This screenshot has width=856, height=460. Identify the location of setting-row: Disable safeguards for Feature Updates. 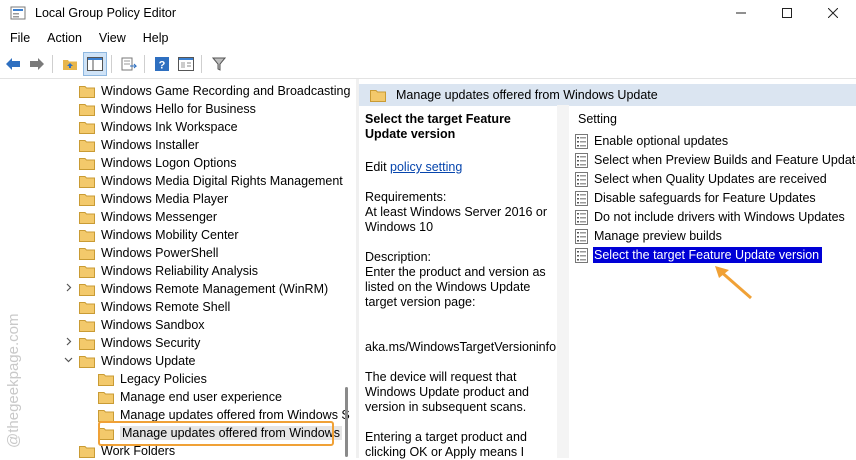
(715, 198).